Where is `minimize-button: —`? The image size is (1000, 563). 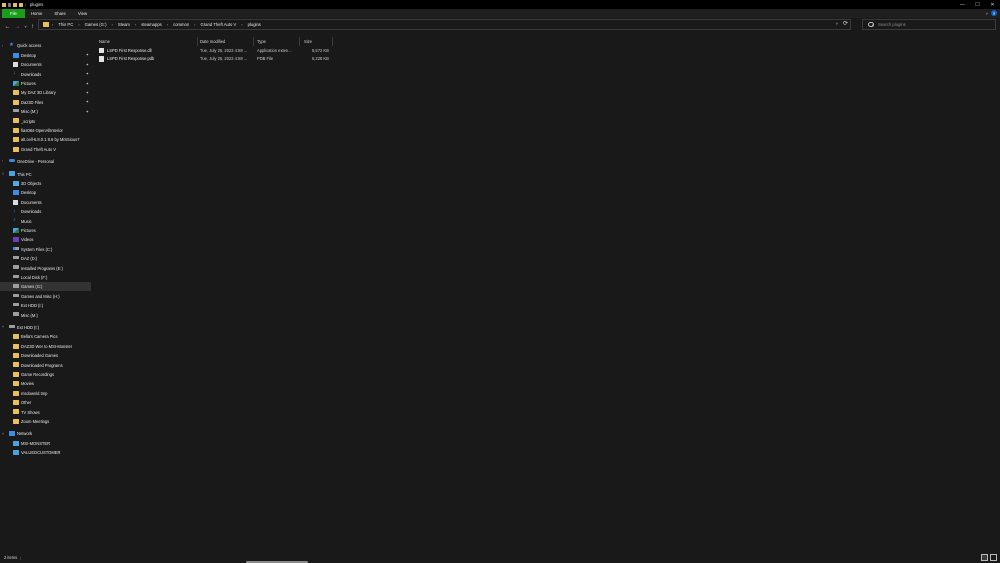 minimize-button: — is located at coordinates (962, 4).